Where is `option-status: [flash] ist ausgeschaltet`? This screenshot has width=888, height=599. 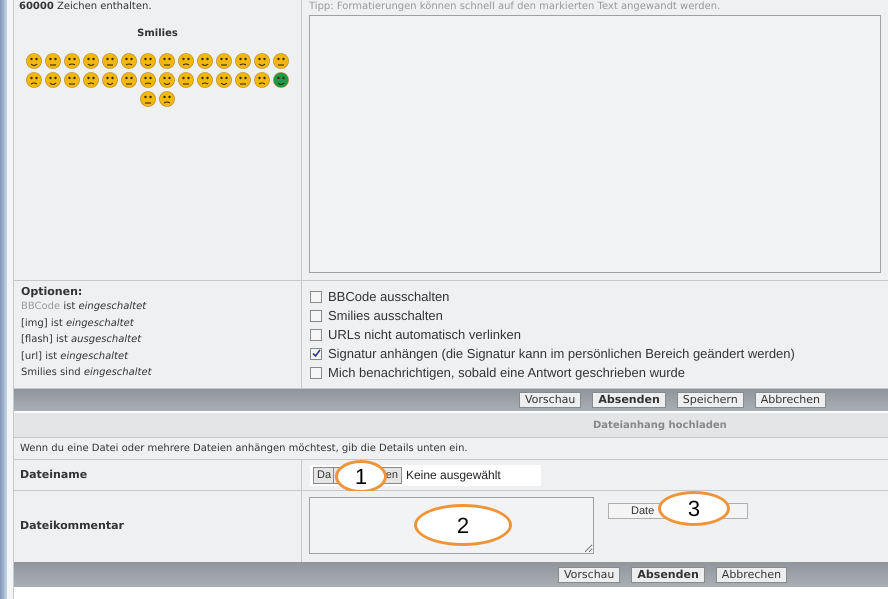
option-status: [flash] ist ausgeschaltet is located at coordinates (81, 340).